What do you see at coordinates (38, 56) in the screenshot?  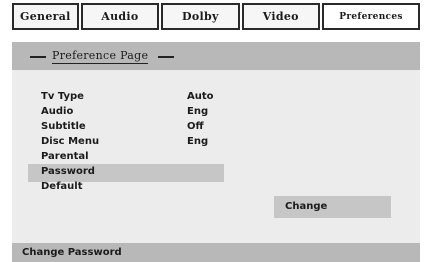 I see `dash-left-decoration` at bounding box center [38, 56].